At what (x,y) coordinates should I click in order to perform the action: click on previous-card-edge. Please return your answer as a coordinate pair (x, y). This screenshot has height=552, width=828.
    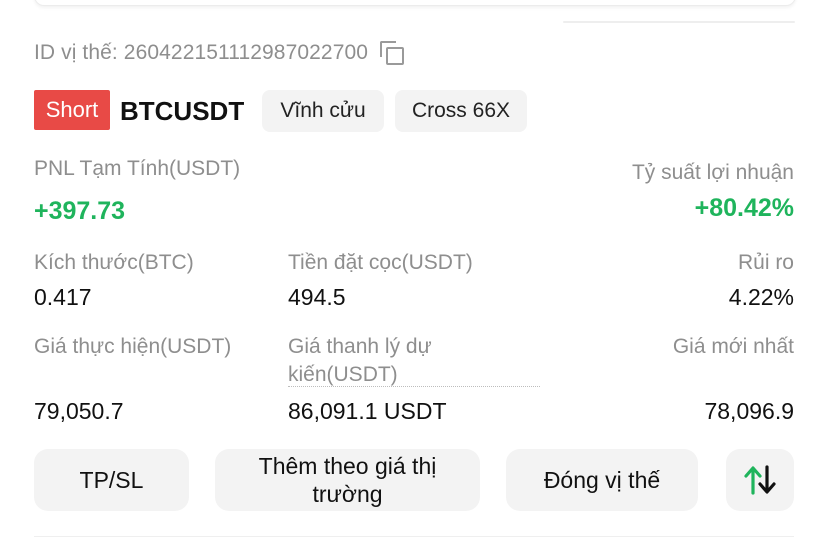
    Looking at the image, I should click on (415, 3).